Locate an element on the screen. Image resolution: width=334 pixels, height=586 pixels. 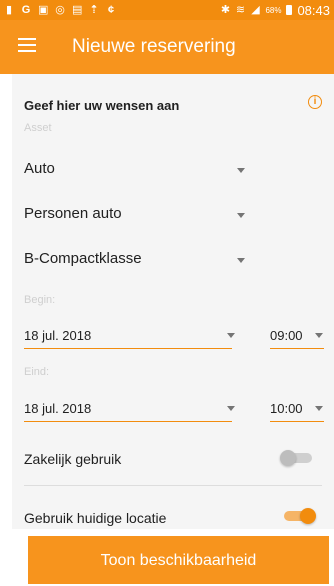
hamburger-menu-icon is located at coordinates (27, 45).